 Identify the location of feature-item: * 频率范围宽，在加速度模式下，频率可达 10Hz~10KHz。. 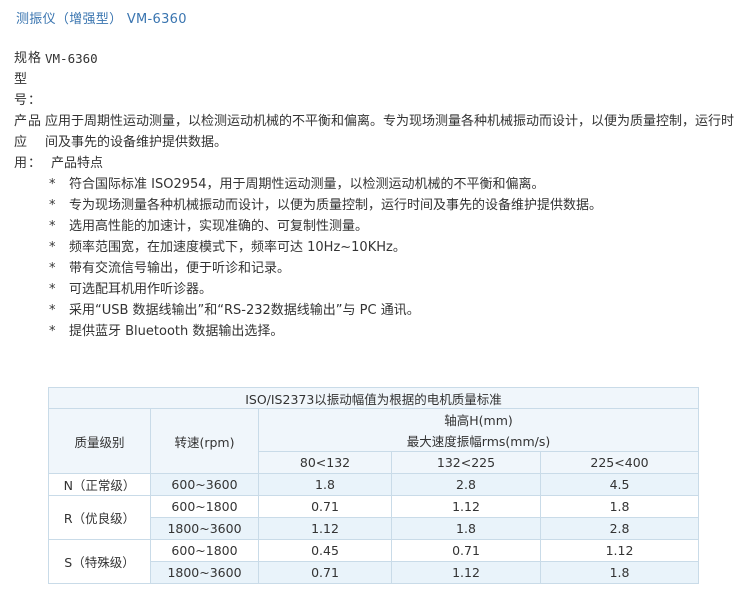
(394, 247).